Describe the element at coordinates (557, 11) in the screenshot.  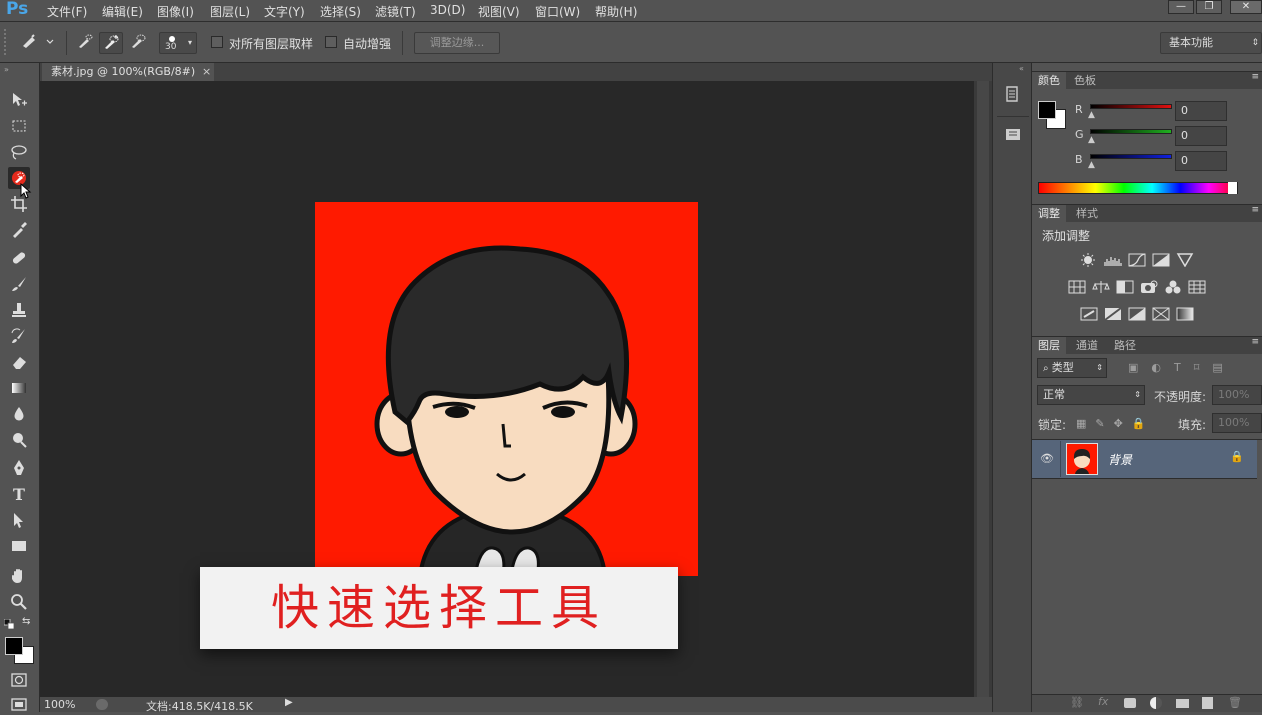
I see `menu-window: 窗口(W)` at that location.